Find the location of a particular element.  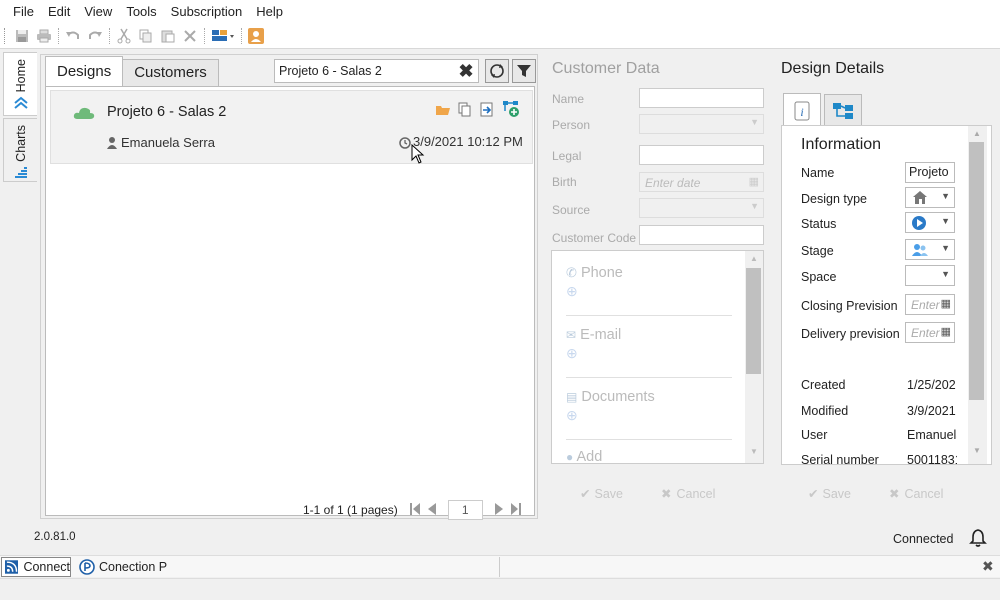

stage-select: ▼ is located at coordinates (930, 249).